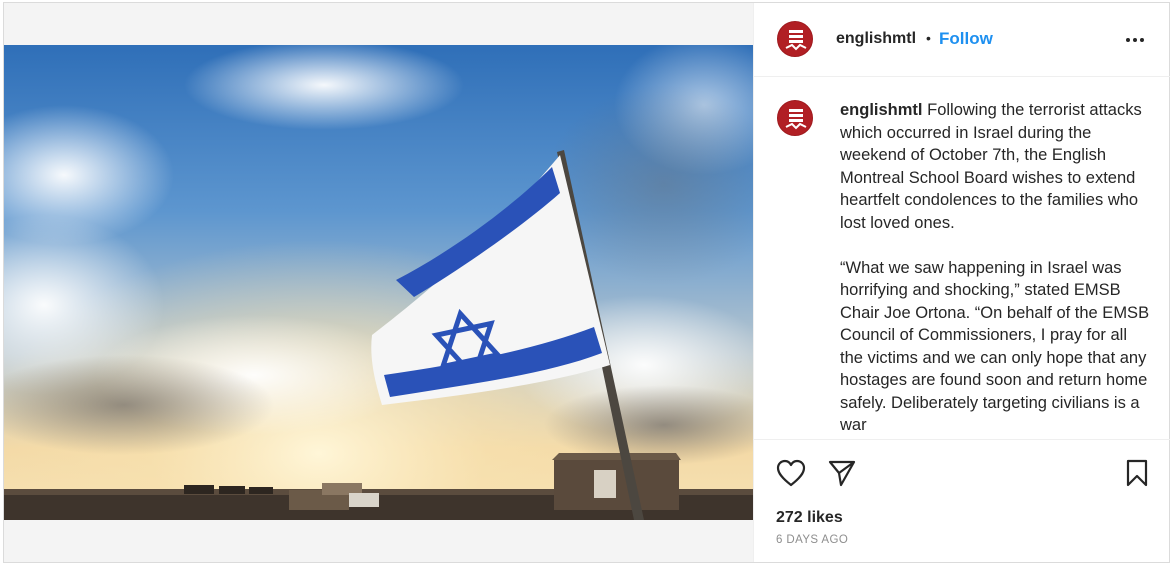  I want to click on bookmark-icon, so click(1137, 473).